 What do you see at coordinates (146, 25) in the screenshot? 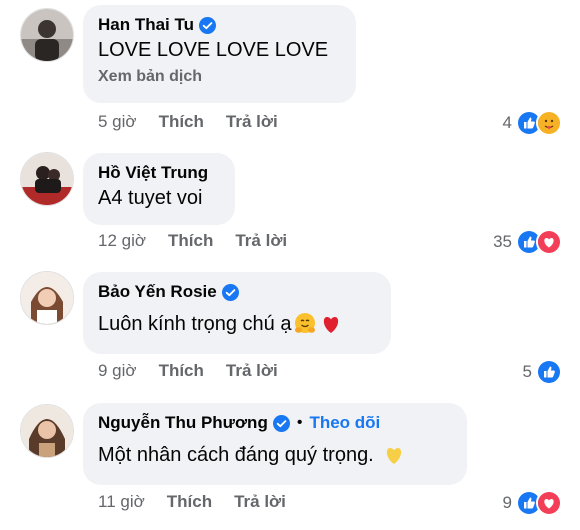
I see `author-name: Han Thai Tu` at bounding box center [146, 25].